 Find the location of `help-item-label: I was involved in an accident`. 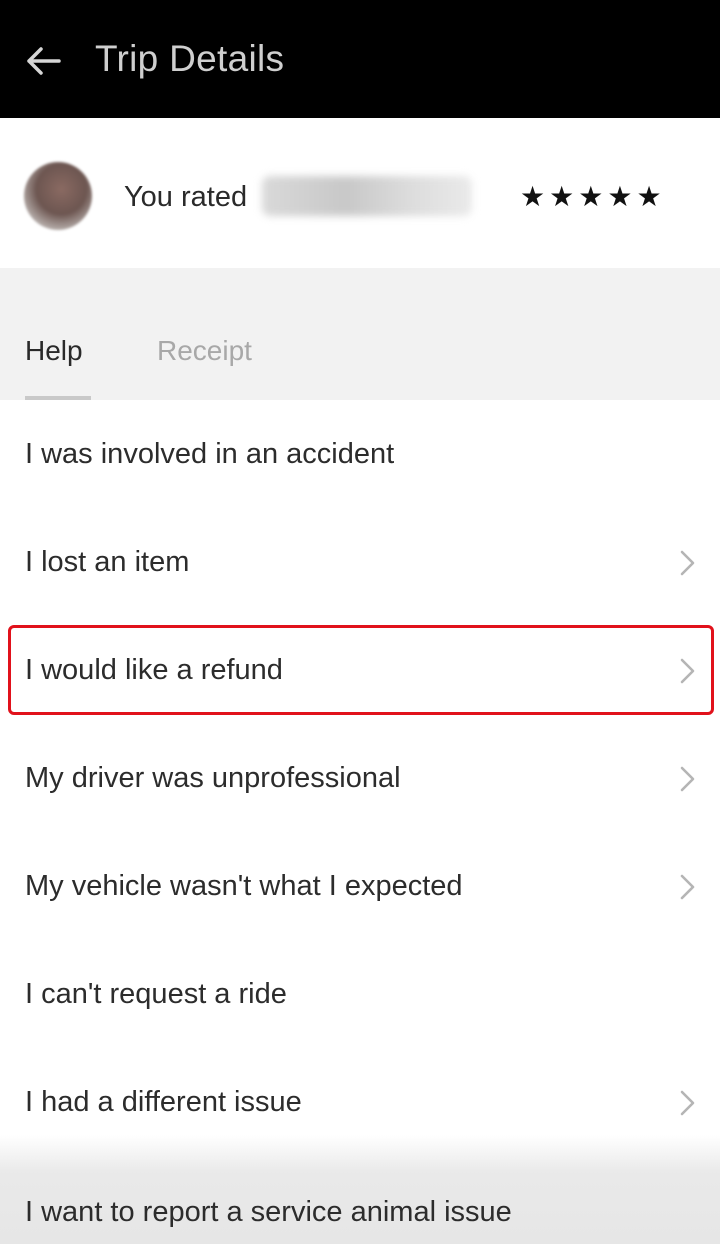

help-item-label: I was involved in an accident is located at coordinates (210, 454).